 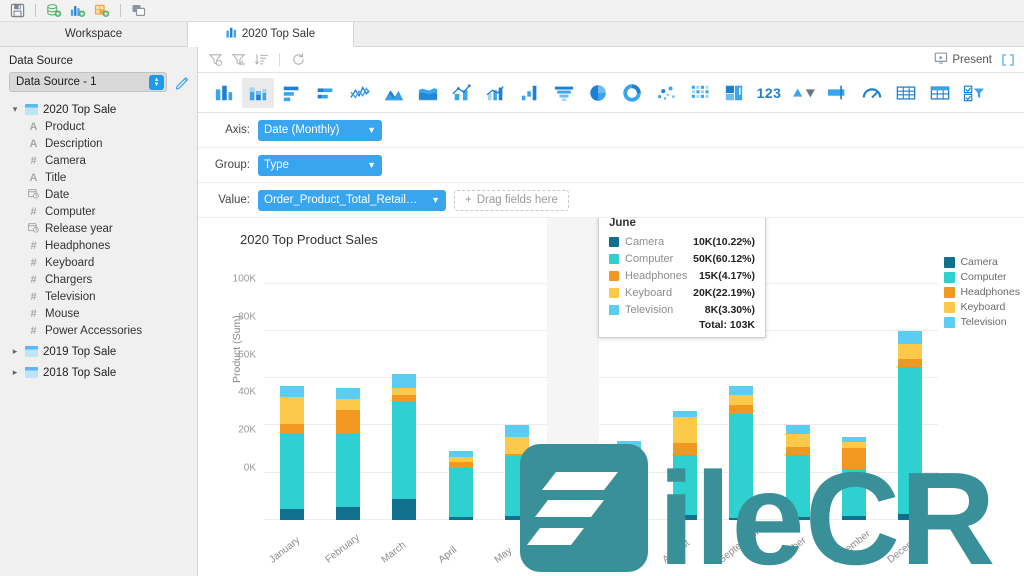 What do you see at coordinates (326, 93) in the screenshot?
I see `stacked-bar-chart-icon` at bounding box center [326, 93].